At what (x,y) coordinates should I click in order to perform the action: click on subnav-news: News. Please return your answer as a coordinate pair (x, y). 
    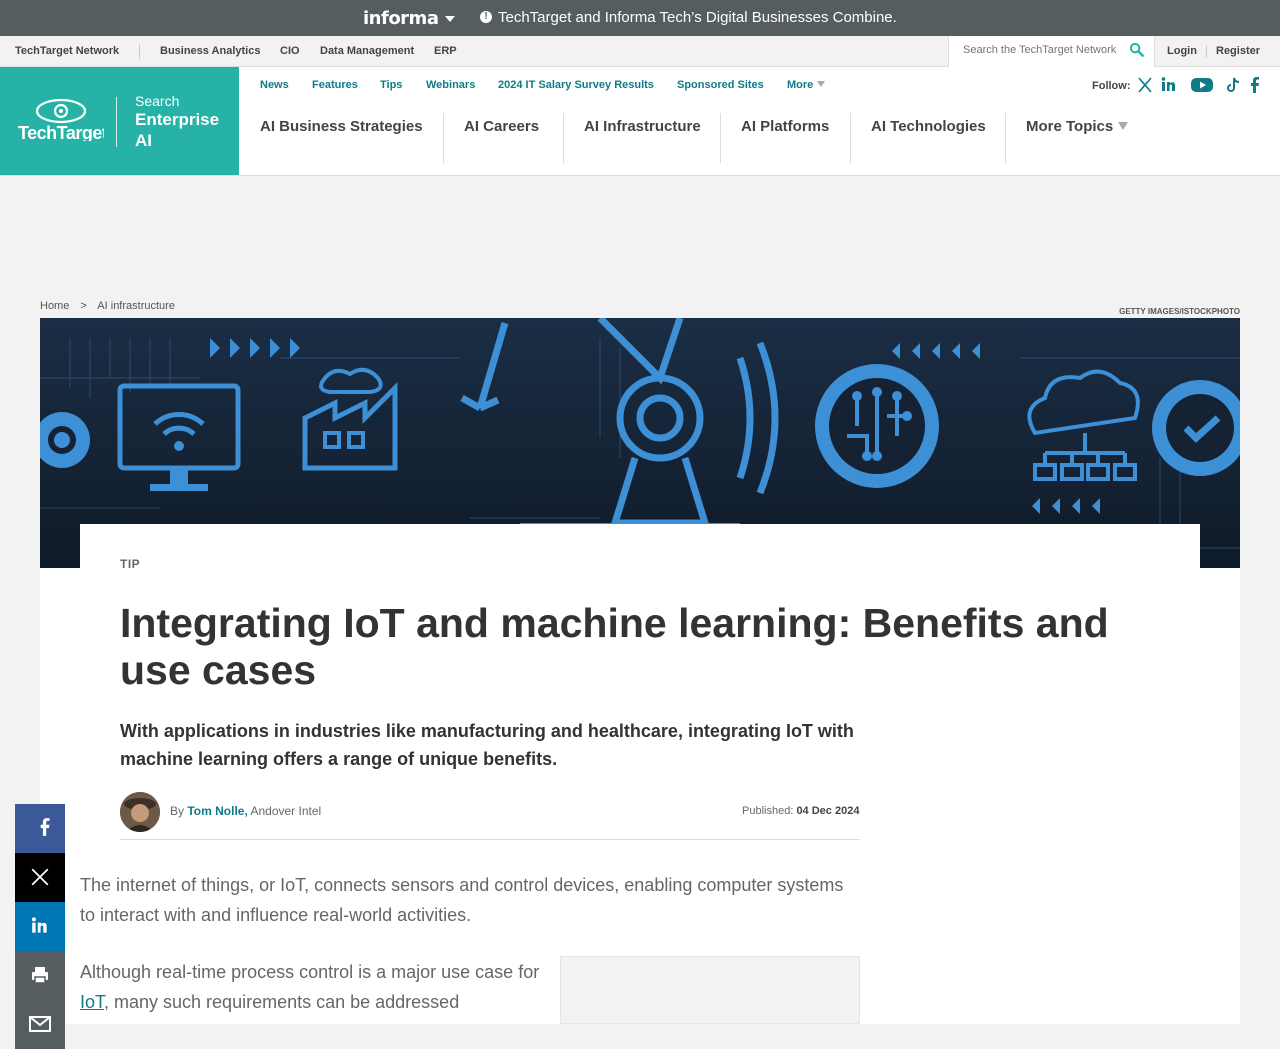
    Looking at the image, I should click on (274, 85).